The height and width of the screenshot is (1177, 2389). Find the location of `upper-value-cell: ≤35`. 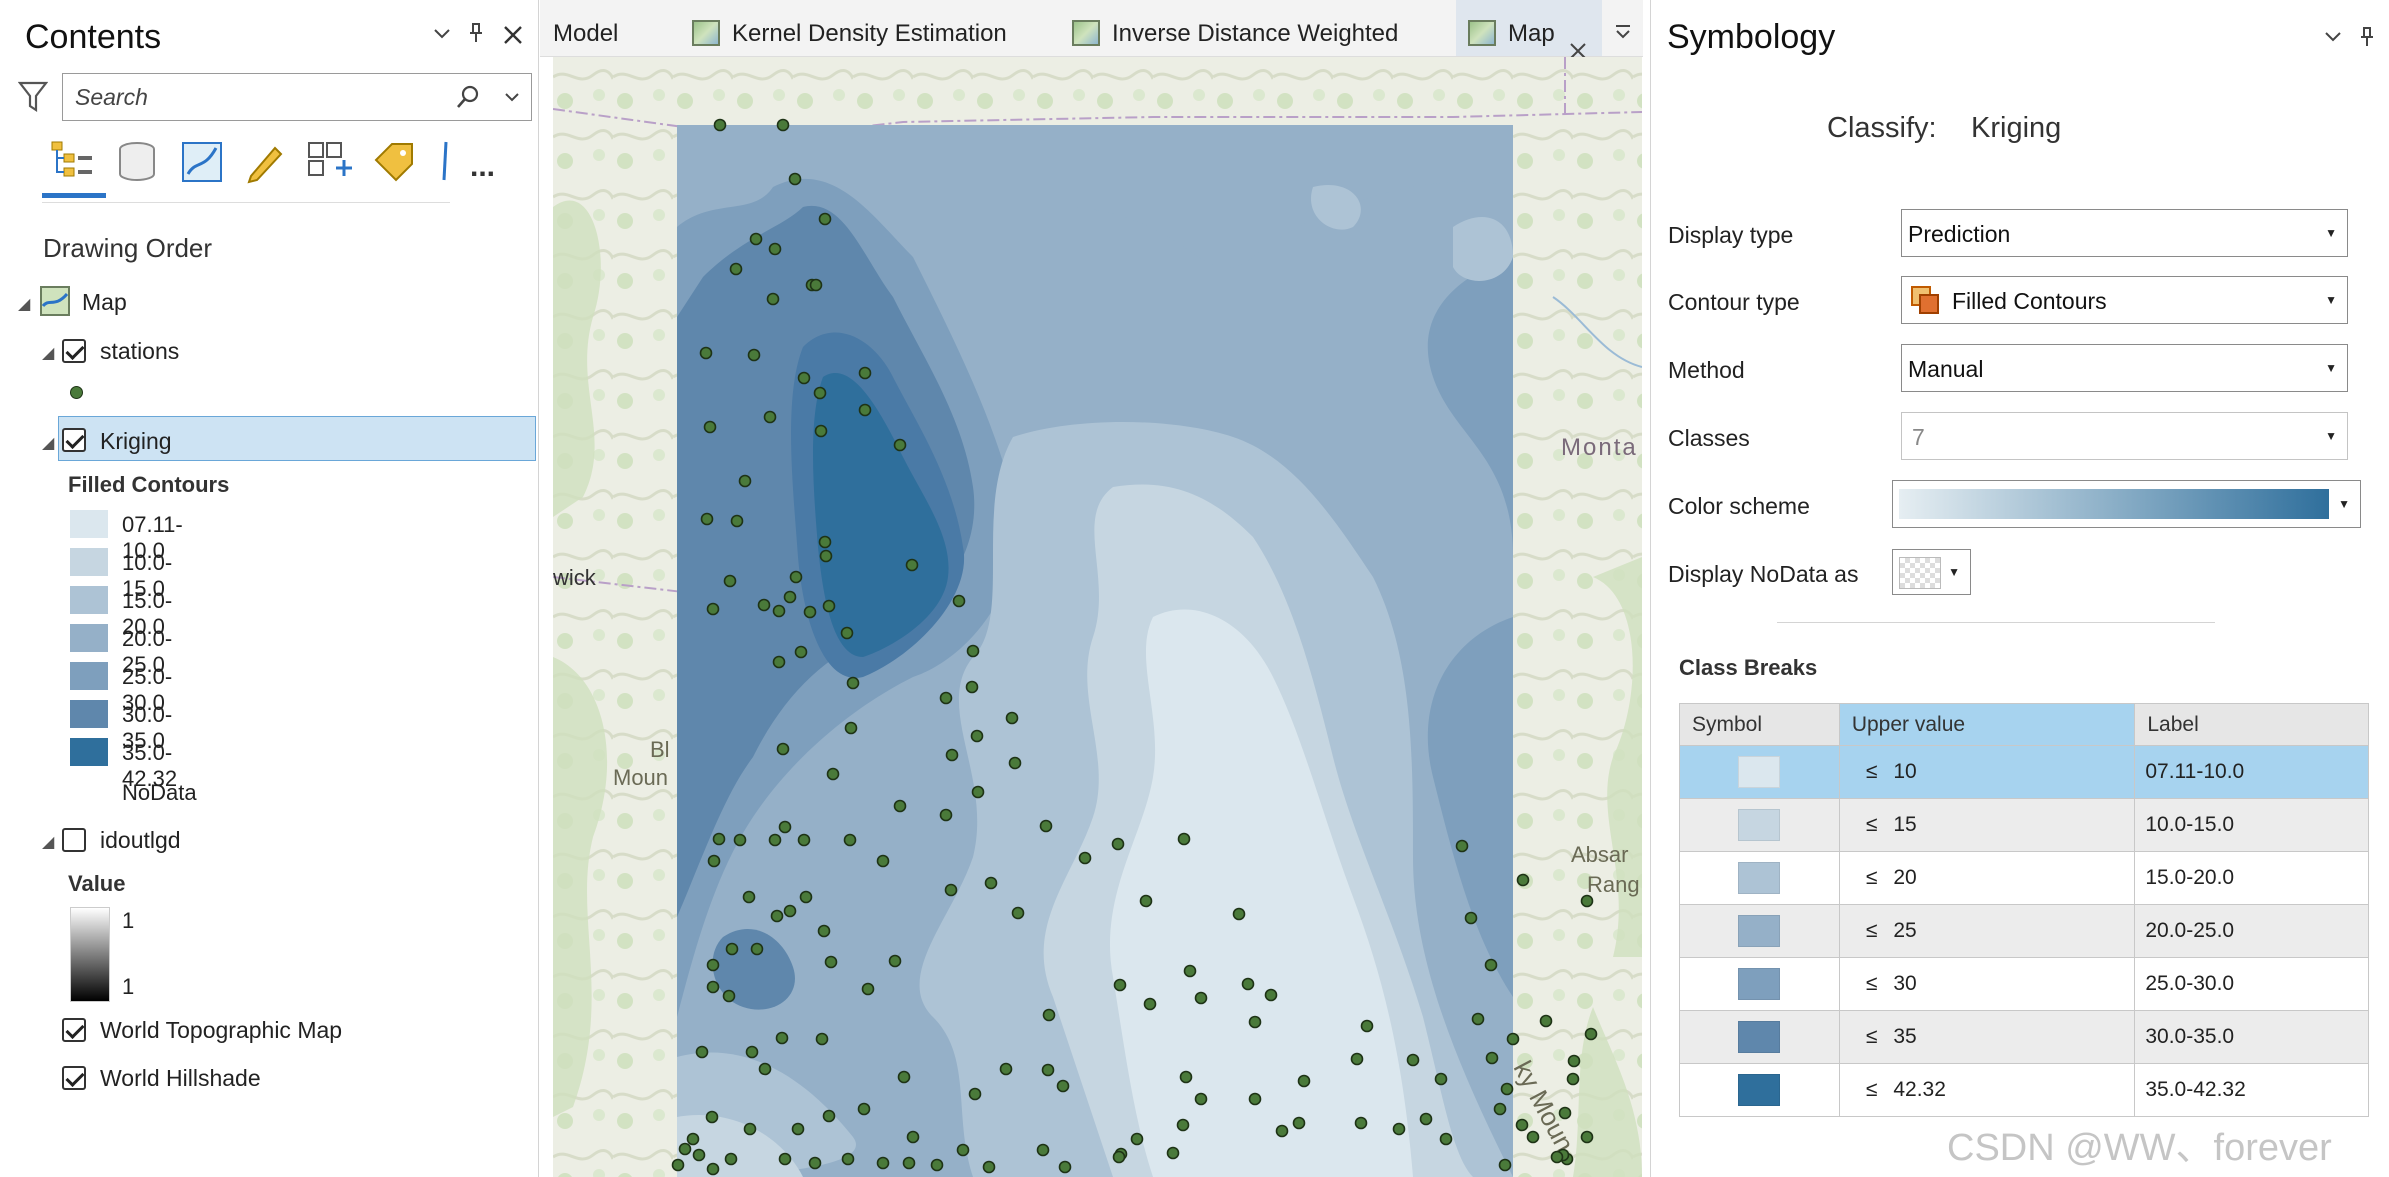

upper-value-cell: ≤35 is located at coordinates (1987, 1037).